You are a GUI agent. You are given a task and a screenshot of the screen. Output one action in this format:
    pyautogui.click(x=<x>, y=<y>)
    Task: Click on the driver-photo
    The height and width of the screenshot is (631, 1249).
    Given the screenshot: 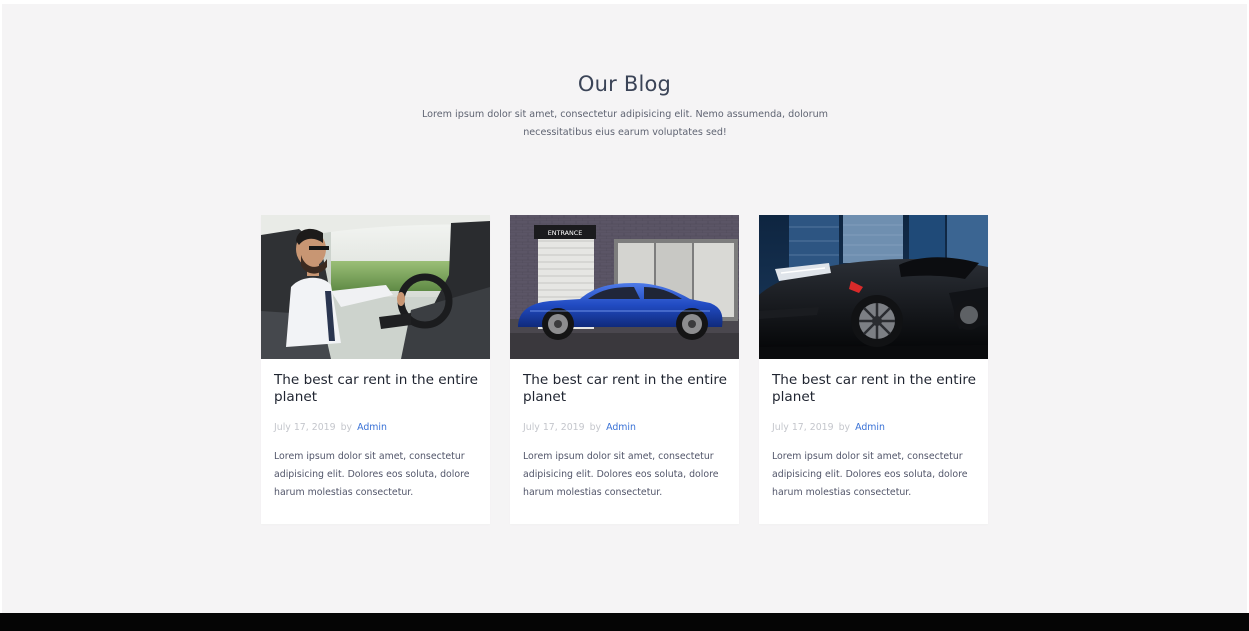 What is the action you would take?
    pyautogui.click(x=375, y=287)
    